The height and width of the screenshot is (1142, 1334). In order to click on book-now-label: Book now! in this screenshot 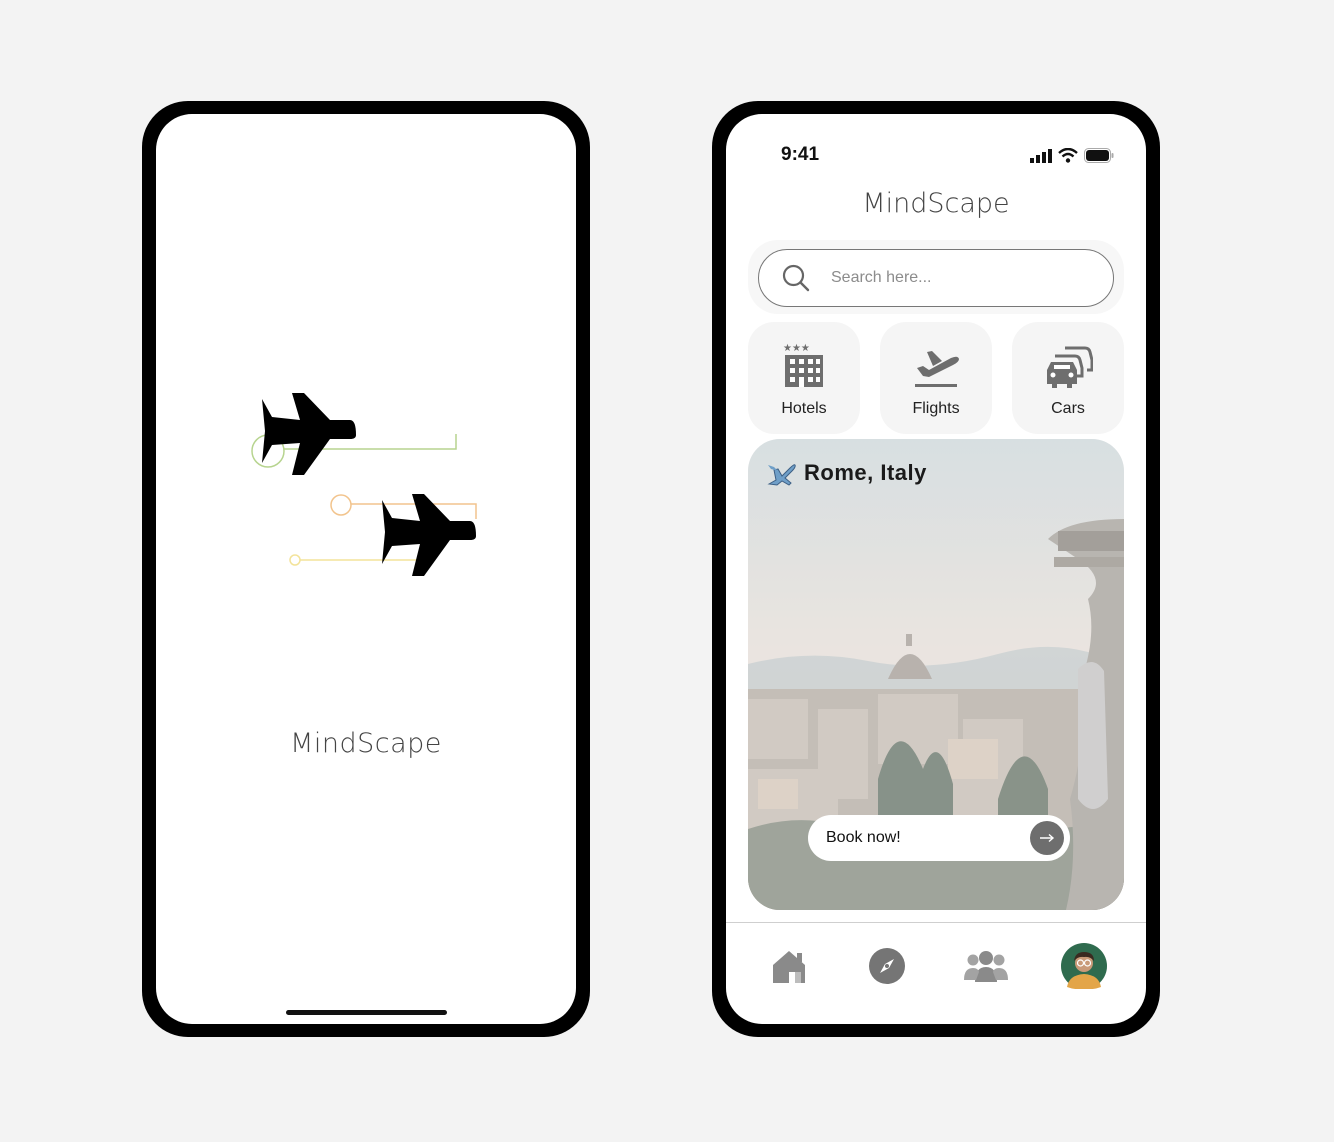, I will do `click(863, 837)`.